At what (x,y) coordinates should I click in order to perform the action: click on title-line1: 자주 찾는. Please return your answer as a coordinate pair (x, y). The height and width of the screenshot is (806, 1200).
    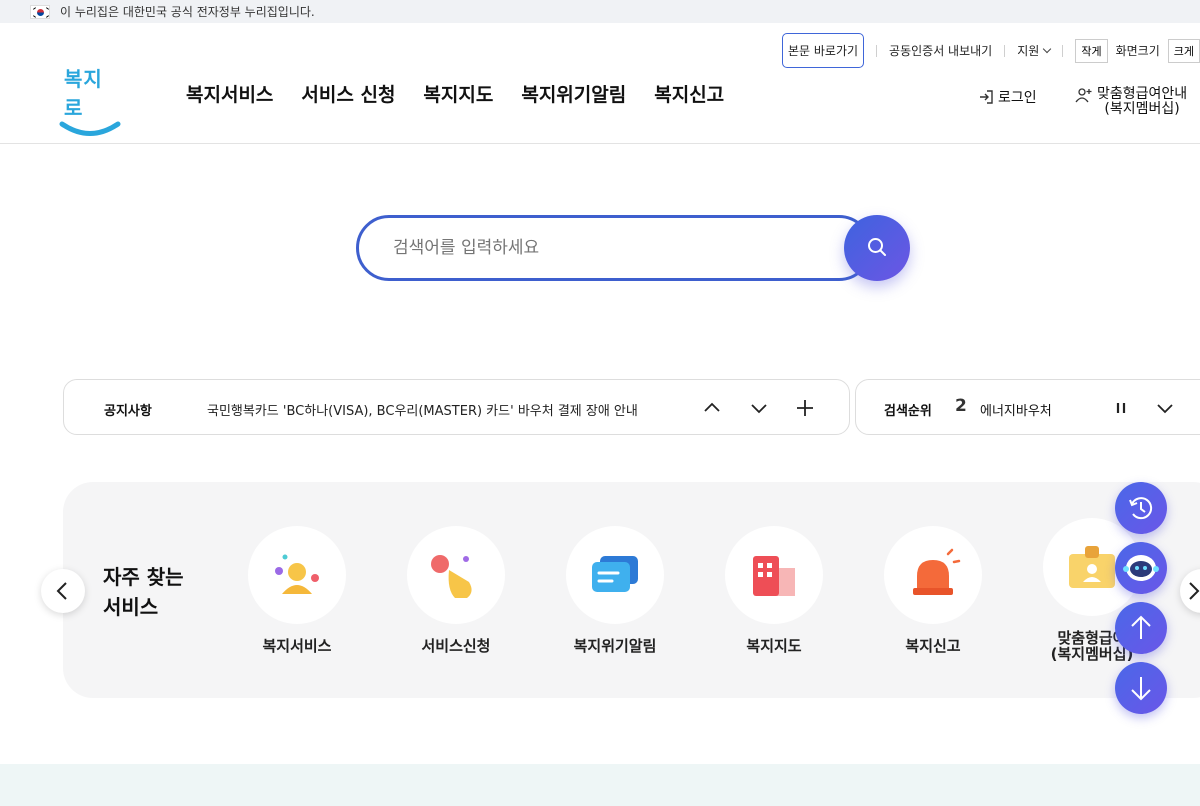
    Looking at the image, I should click on (143, 577).